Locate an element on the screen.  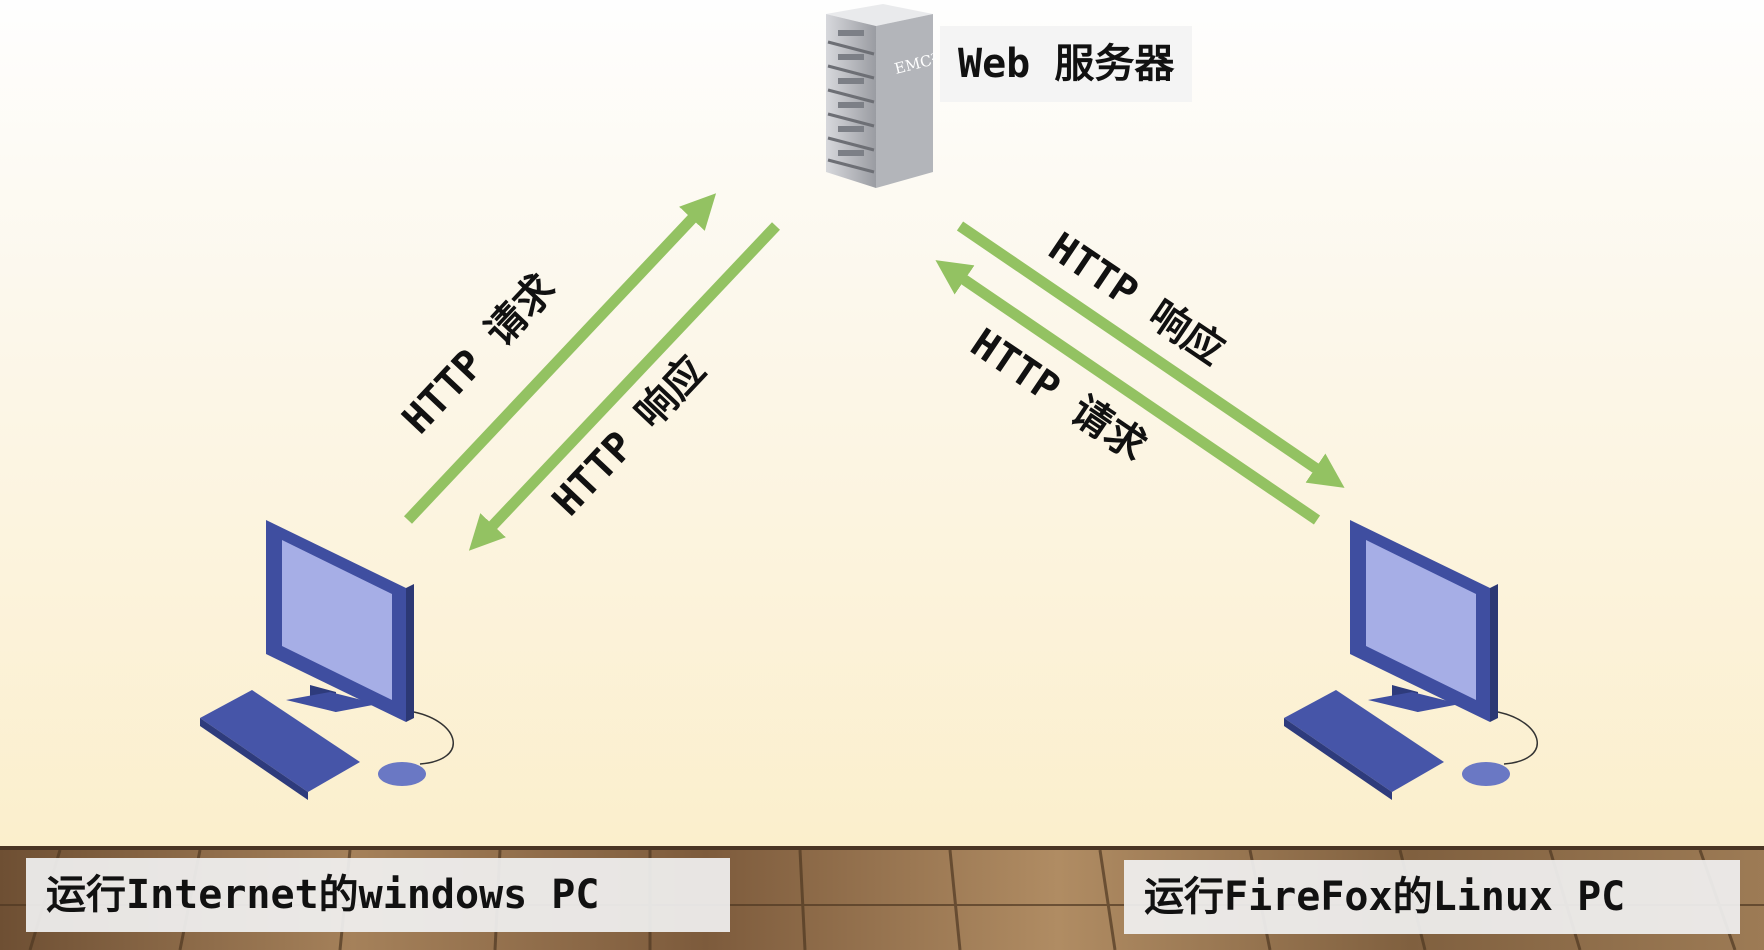
left-request-label: HTTP 请求 is located at coordinates (479, 353).